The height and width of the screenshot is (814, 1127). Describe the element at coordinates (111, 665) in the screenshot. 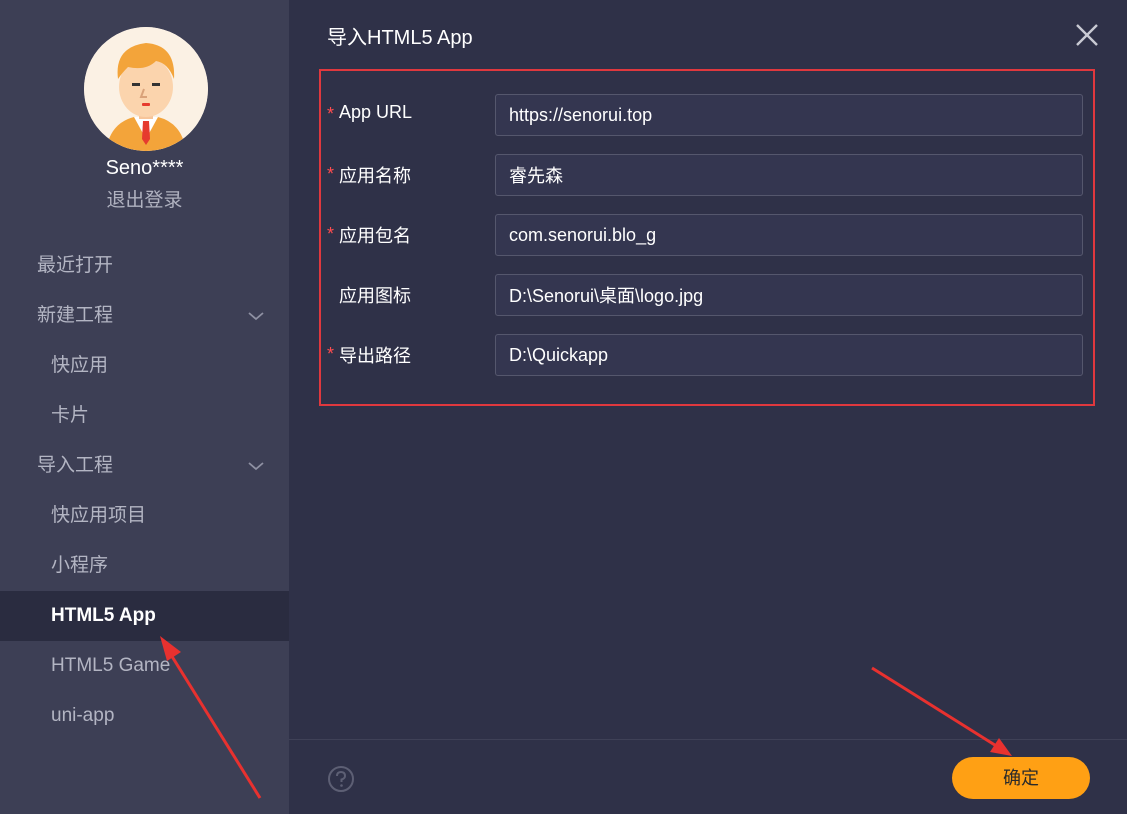

I see `sidebar-item-label: HTML5 Game` at that location.